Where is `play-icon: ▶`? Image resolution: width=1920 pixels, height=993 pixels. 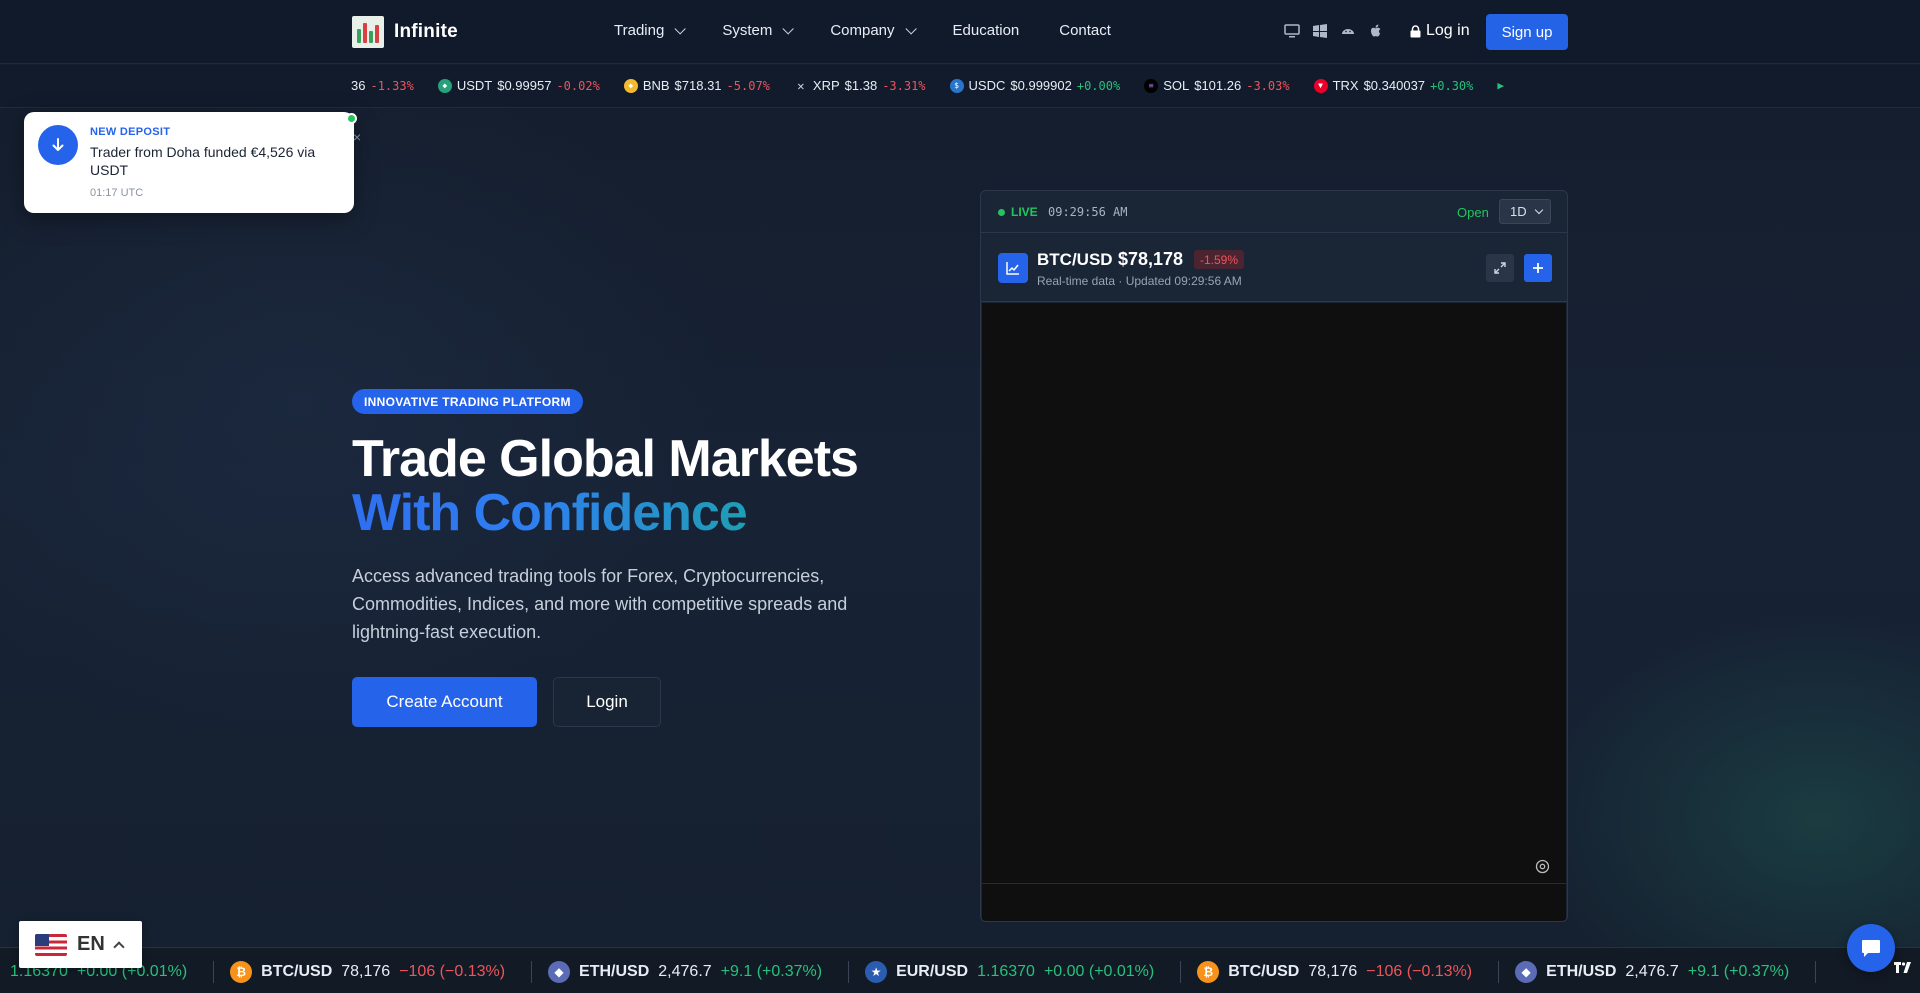 play-icon: ▶ is located at coordinates (1501, 85).